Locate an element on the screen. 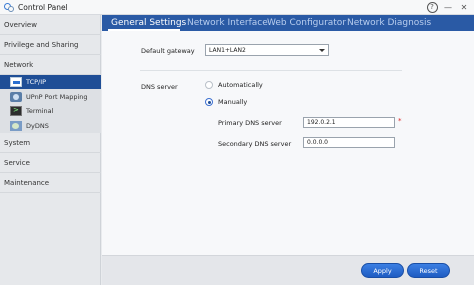 The image size is (474, 285). sidebar-item-network: Network is located at coordinates (50, 65).